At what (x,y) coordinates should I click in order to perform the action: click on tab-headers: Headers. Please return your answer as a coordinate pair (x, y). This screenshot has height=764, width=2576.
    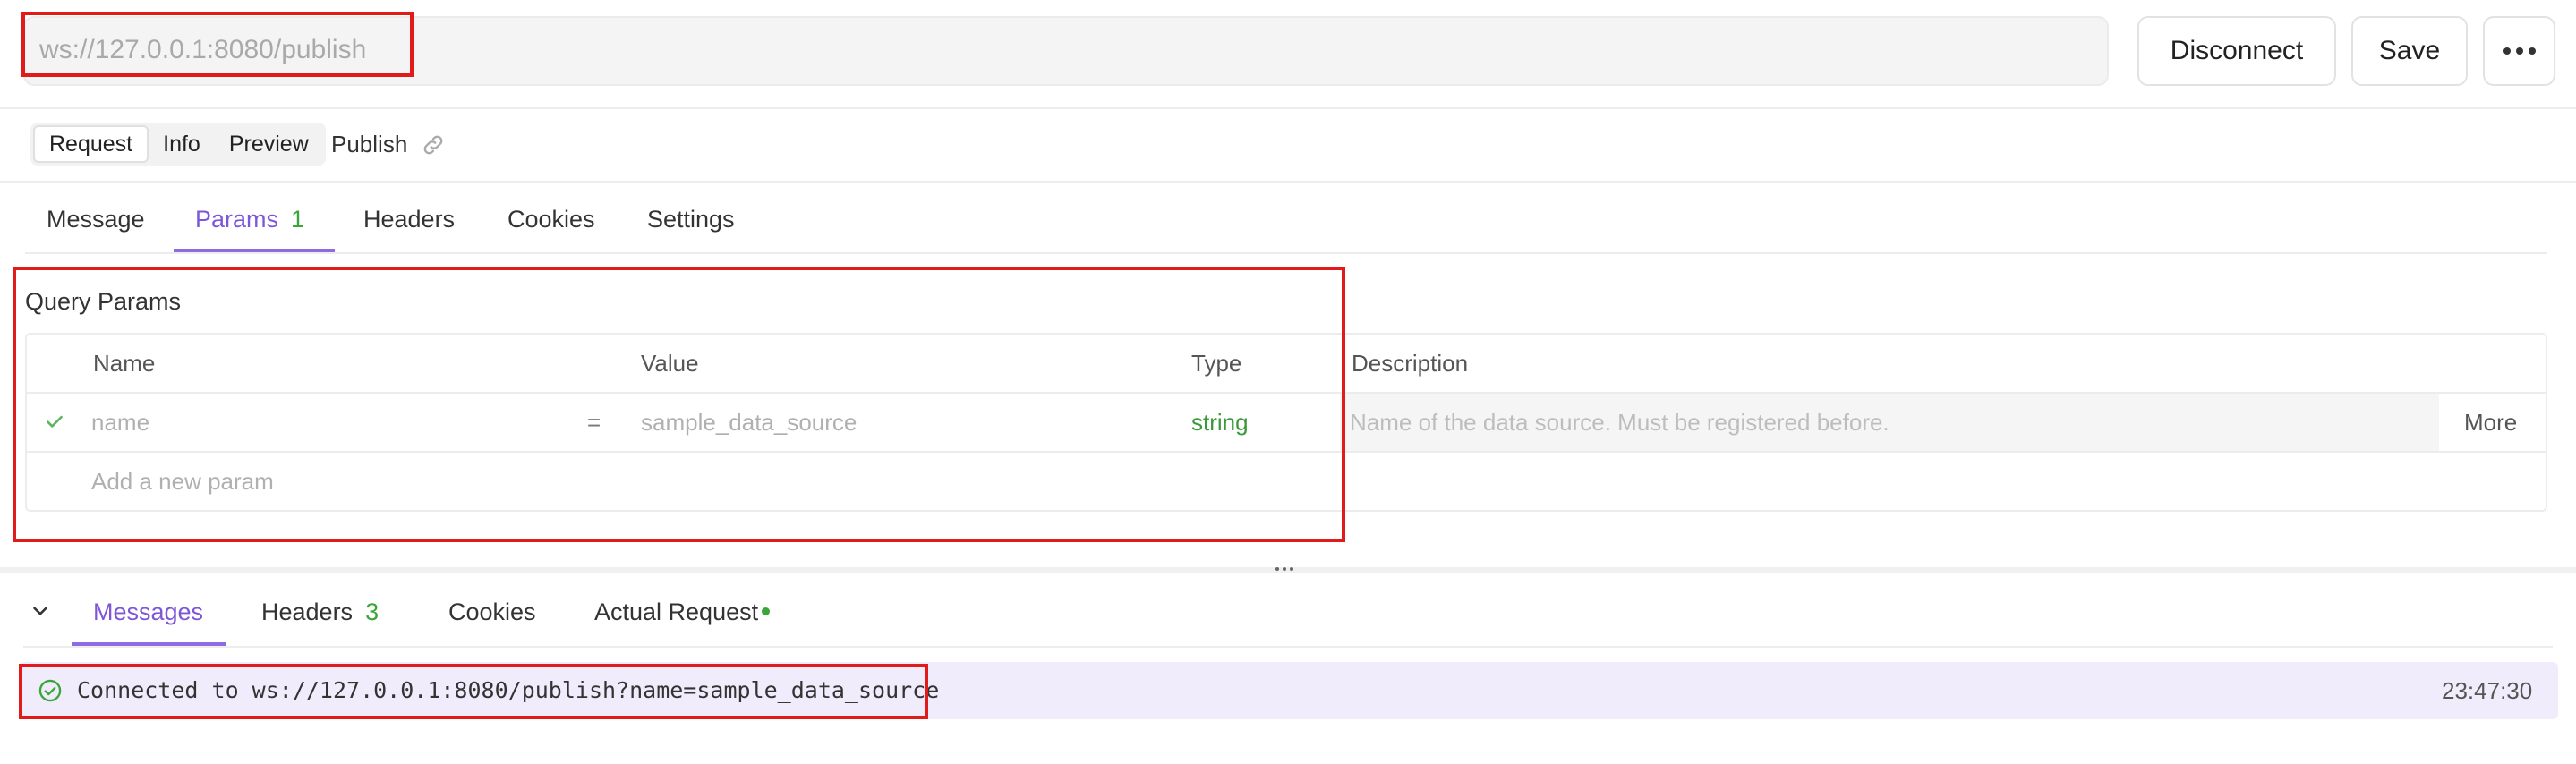
    Looking at the image, I should click on (409, 219).